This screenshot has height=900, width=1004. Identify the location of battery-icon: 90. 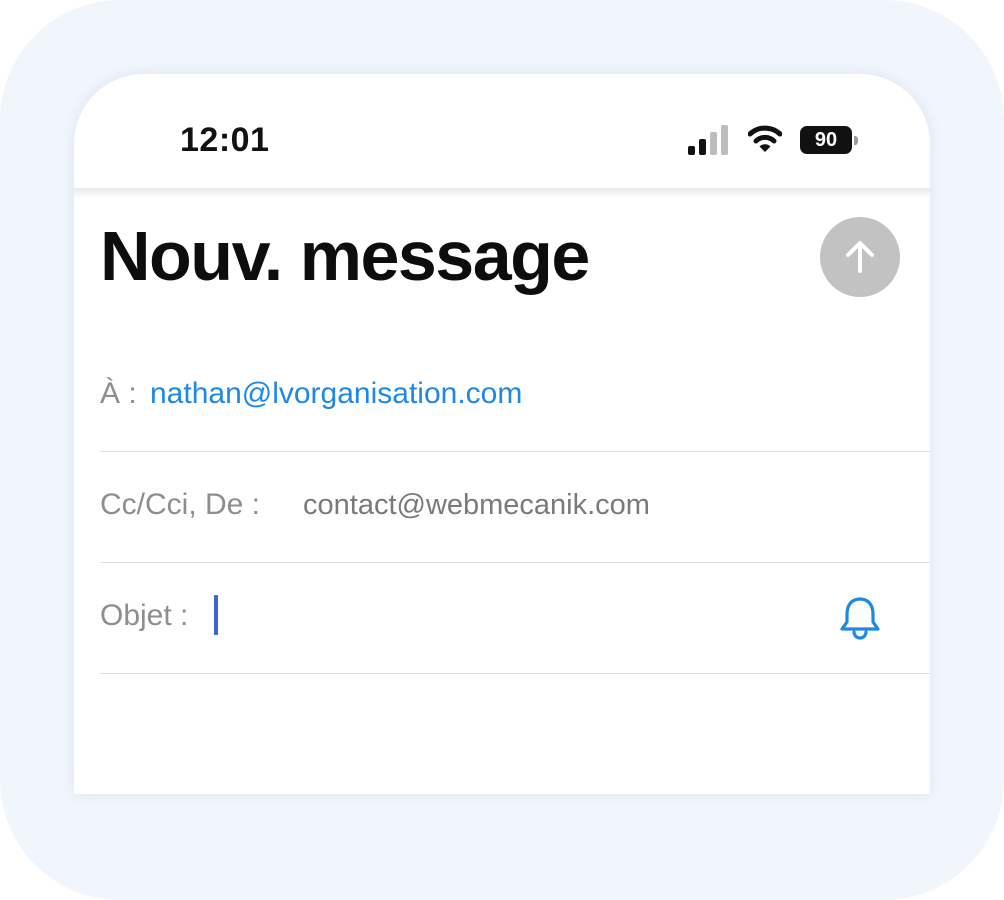
(830, 140).